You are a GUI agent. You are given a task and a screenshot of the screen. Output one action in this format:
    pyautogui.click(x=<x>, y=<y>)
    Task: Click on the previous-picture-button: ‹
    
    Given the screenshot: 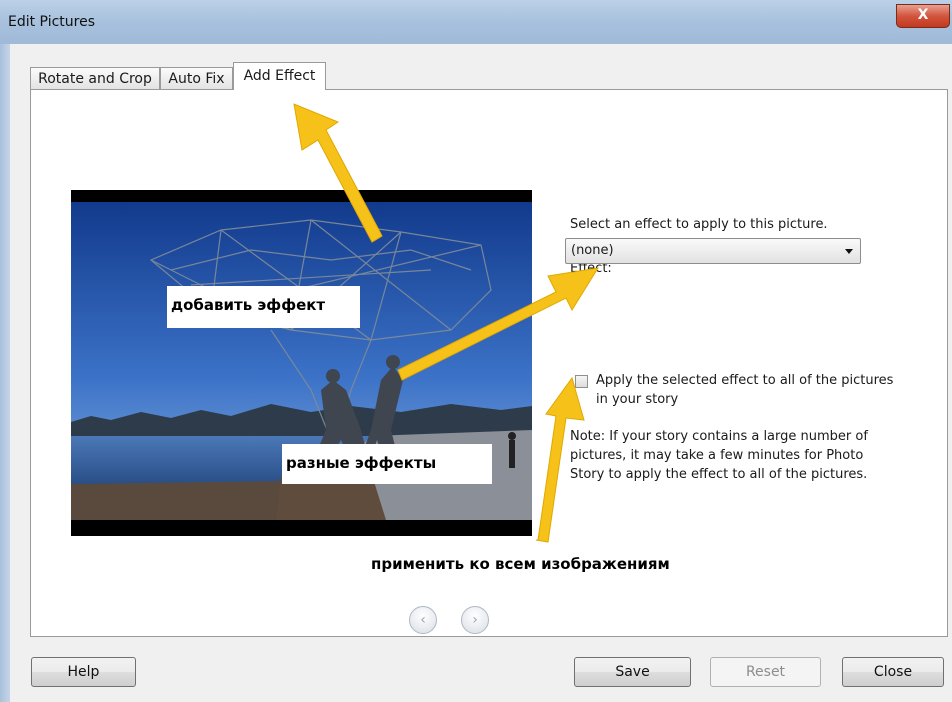 What is the action you would take?
    pyautogui.click(x=423, y=620)
    